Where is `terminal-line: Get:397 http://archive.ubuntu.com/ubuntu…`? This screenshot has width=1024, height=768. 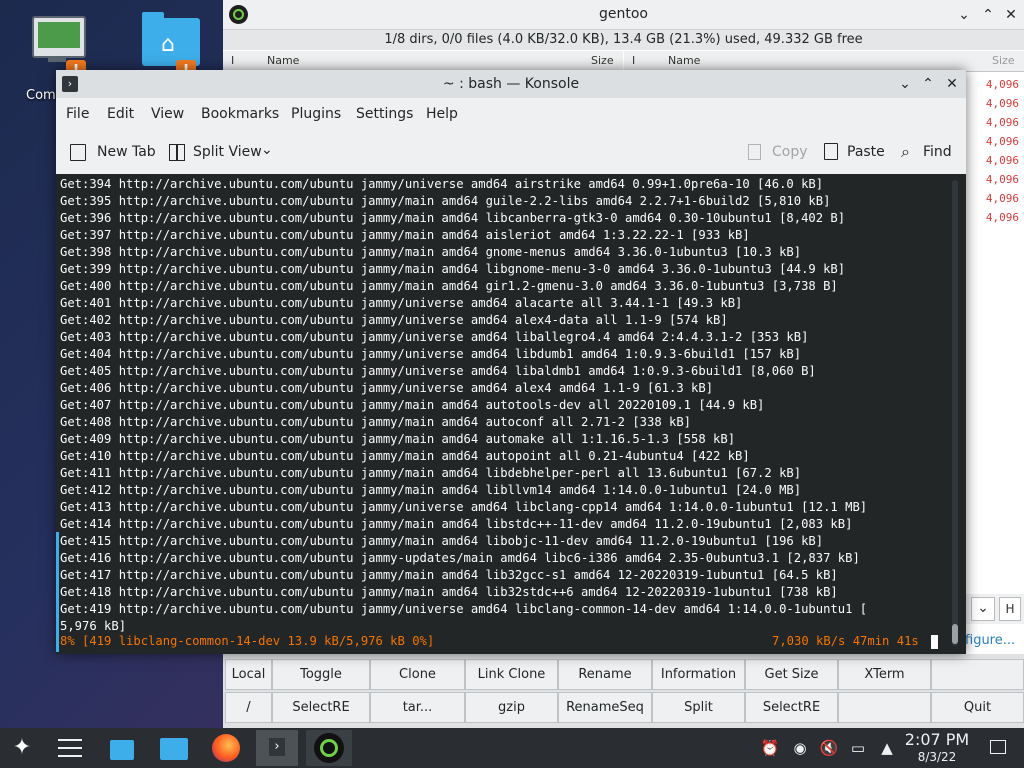 terminal-line: Get:397 http://archive.ubuntu.com/ubuntu… is located at coordinates (405, 235).